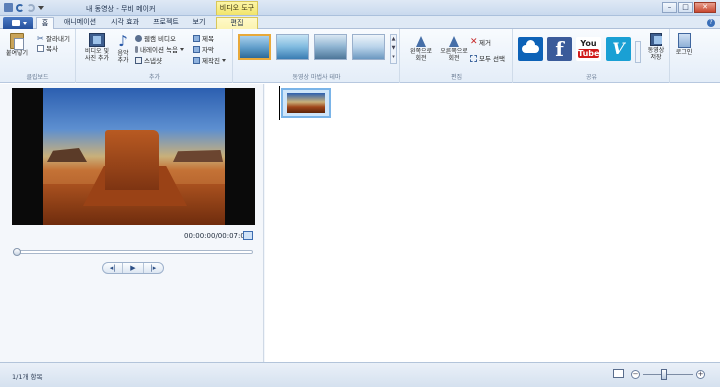 Image resolution: width=720 pixels, height=387 pixels. I want to click on cut-button: ✂ 잘라내기, so click(53, 38).